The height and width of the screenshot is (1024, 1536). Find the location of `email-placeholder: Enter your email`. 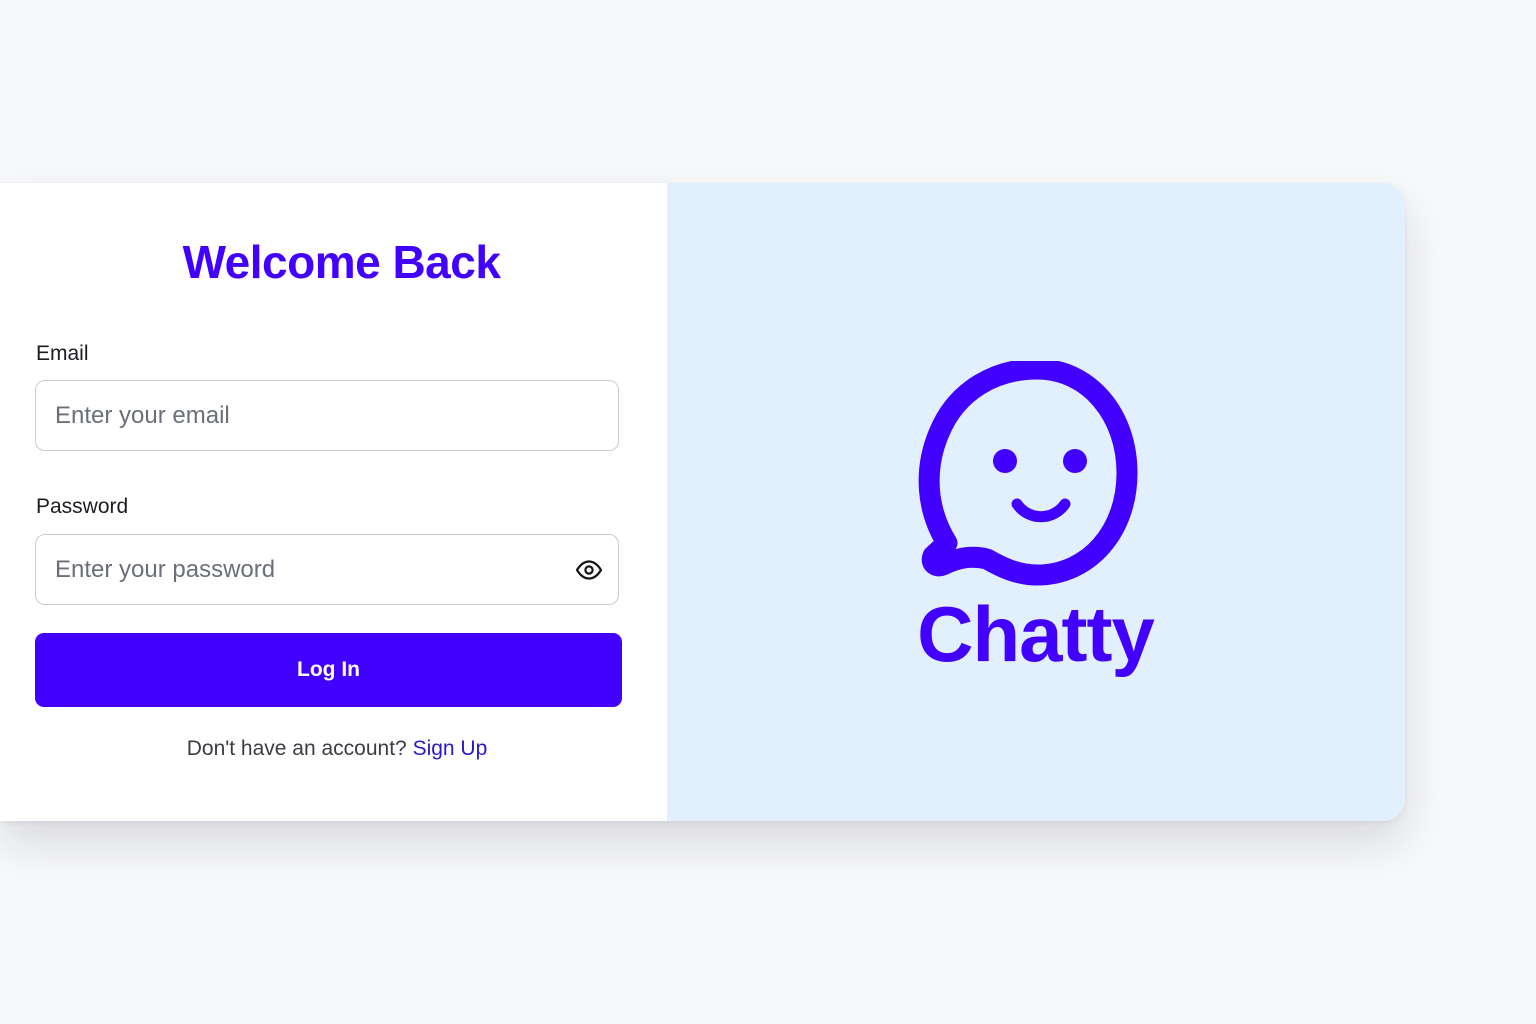

email-placeholder: Enter your email is located at coordinates (142, 415).